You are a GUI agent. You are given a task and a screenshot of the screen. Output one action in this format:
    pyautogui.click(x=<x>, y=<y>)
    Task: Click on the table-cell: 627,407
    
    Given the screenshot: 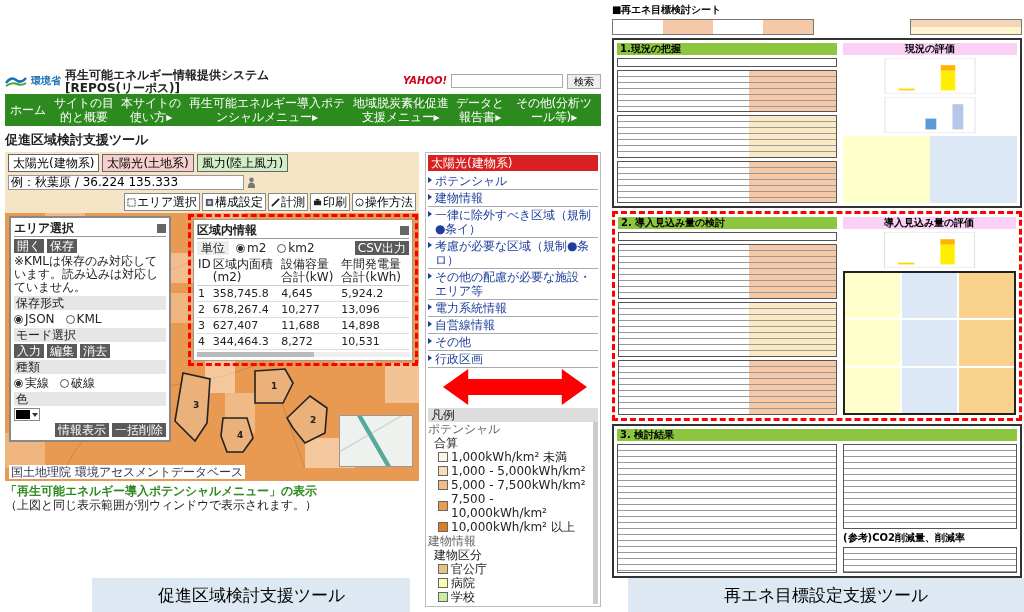 What is the action you would take?
    pyautogui.click(x=246, y=325)
    